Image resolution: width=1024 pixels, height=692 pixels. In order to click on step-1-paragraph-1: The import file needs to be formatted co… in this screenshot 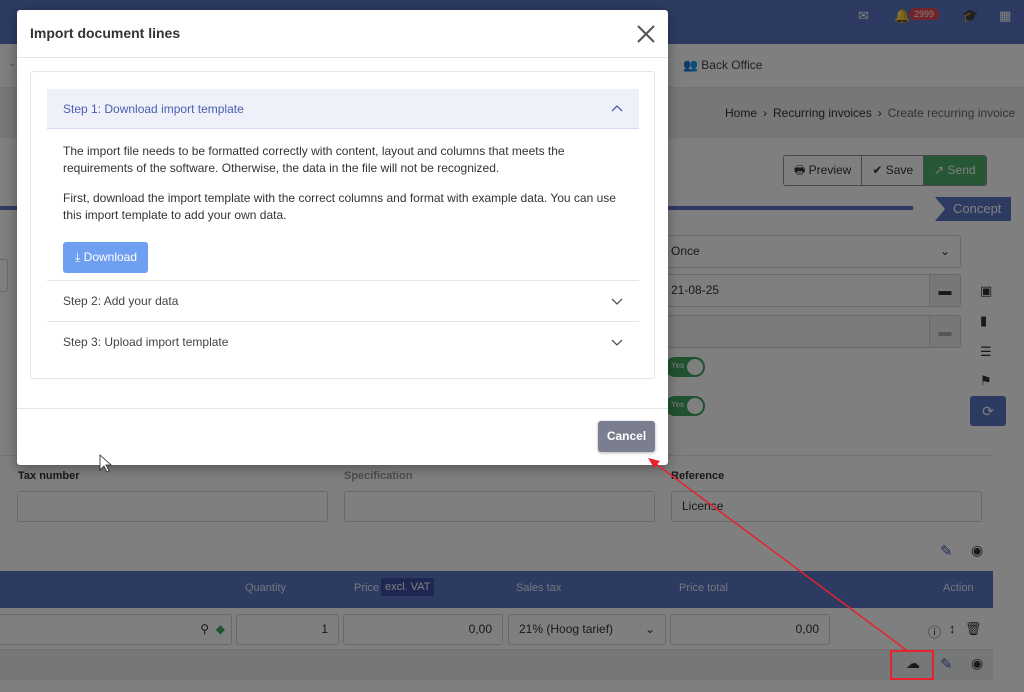, I will do `click(314, 159)`.